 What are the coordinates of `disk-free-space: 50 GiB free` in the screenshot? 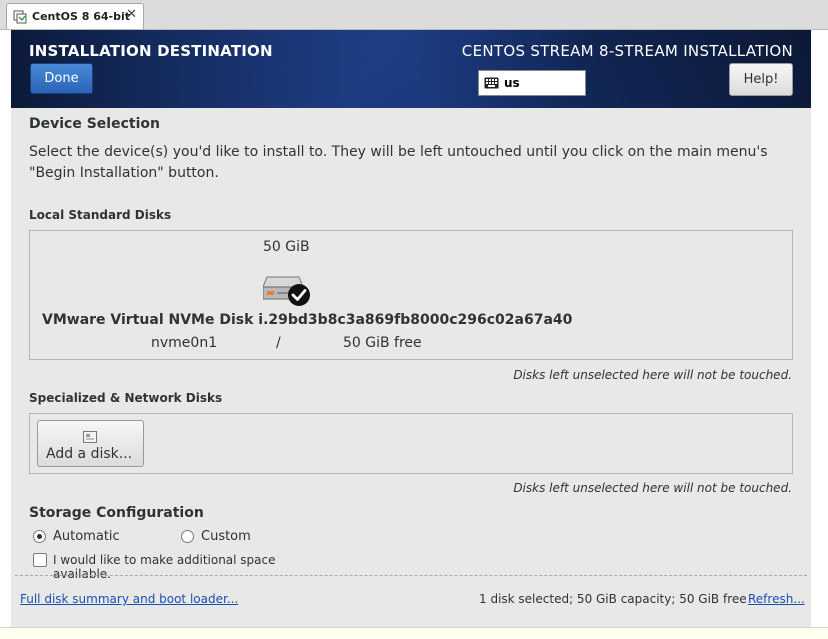 It's located at (382, 343).